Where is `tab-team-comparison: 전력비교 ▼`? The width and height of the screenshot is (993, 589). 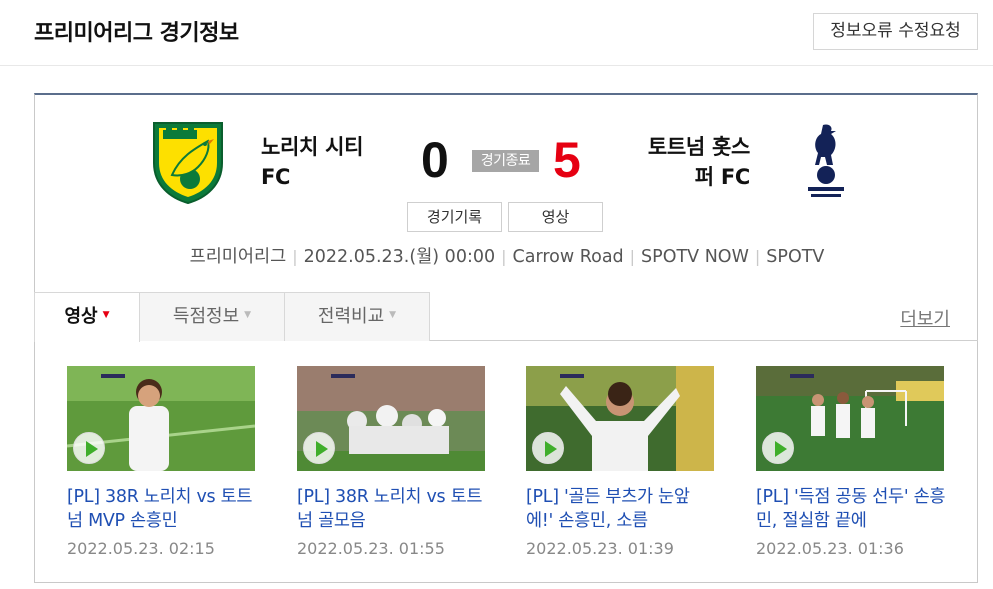 tab-team-comparison: 전력비교 ▼ is located at coordinates (357, 316).